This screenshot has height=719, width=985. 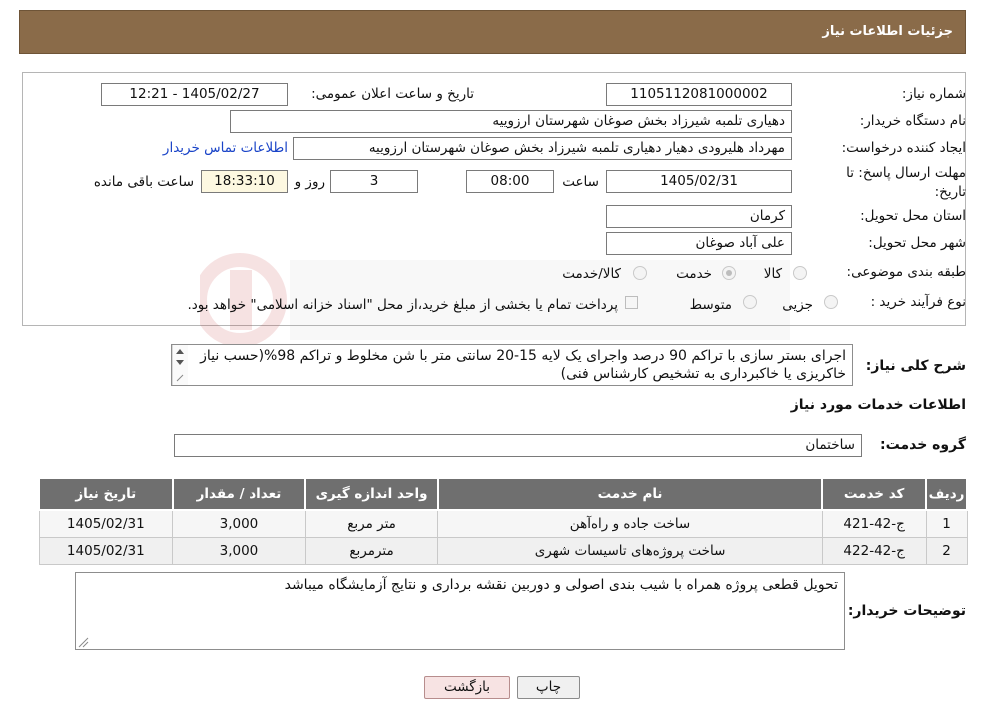 What do you see at coordinates (729, 273) in the screenshot?
I see `category-option-service-radio` at bounding box center [729, 273].